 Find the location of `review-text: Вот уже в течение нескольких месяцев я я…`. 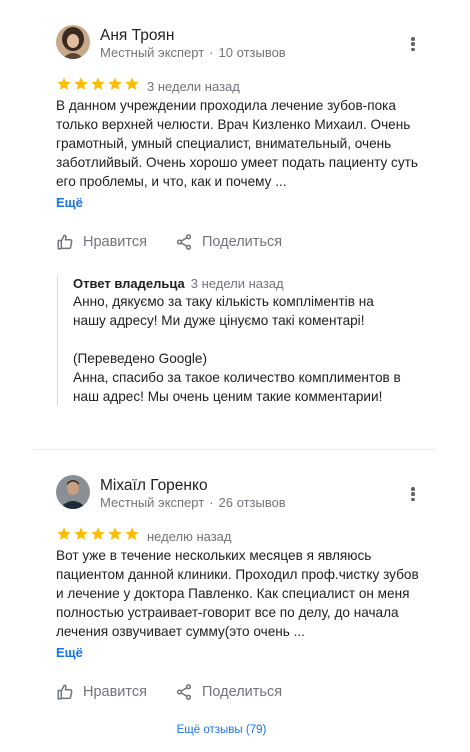

review-text: Вот уже в течение нескольких месяцев я я… is located at coordinates (237, 593).